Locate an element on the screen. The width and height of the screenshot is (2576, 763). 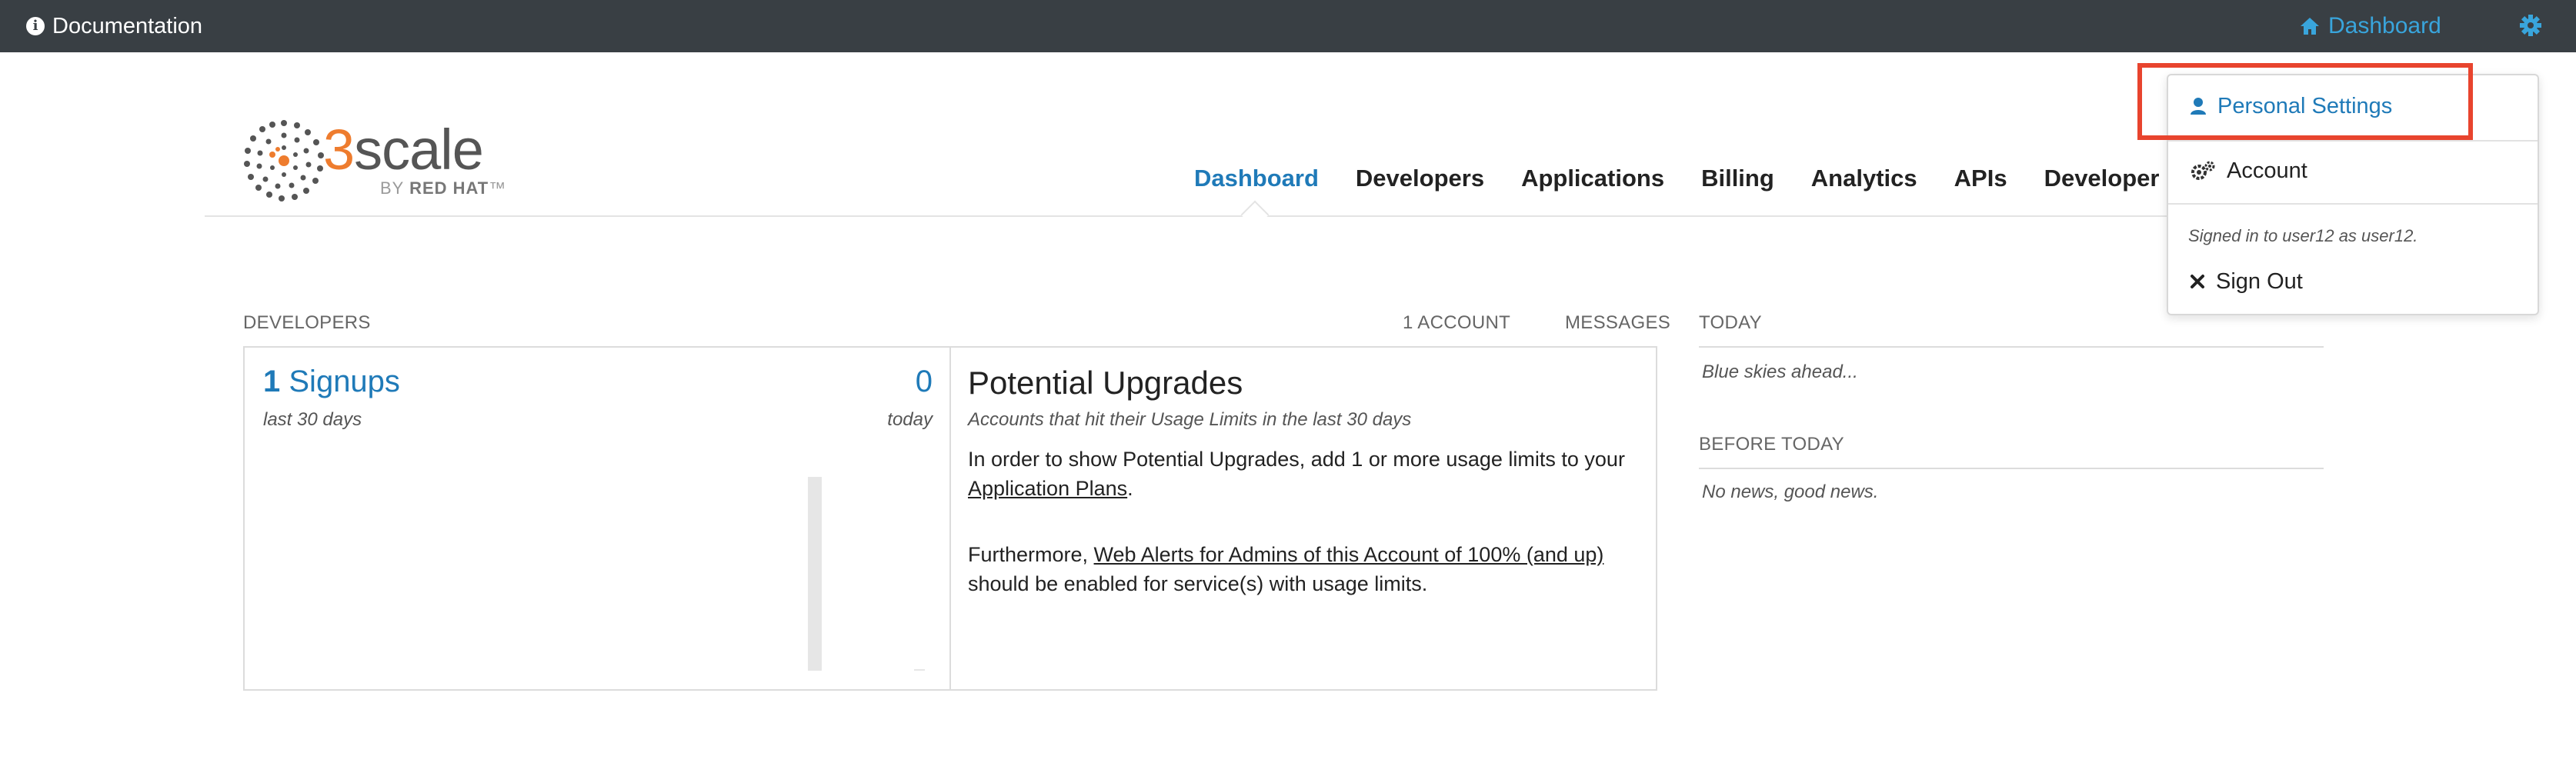
signups-period: last 30 days is located at coordinates (313, 419).